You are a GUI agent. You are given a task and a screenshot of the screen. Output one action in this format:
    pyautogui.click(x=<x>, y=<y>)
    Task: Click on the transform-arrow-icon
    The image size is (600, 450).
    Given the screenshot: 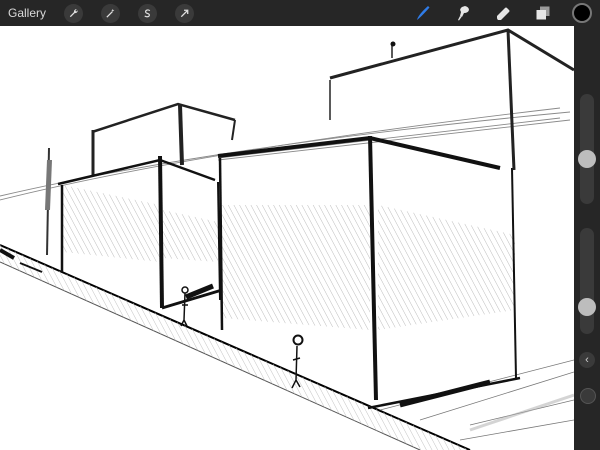 What is the action you would take?
    pyautogui.click(x=184, y=13)
    